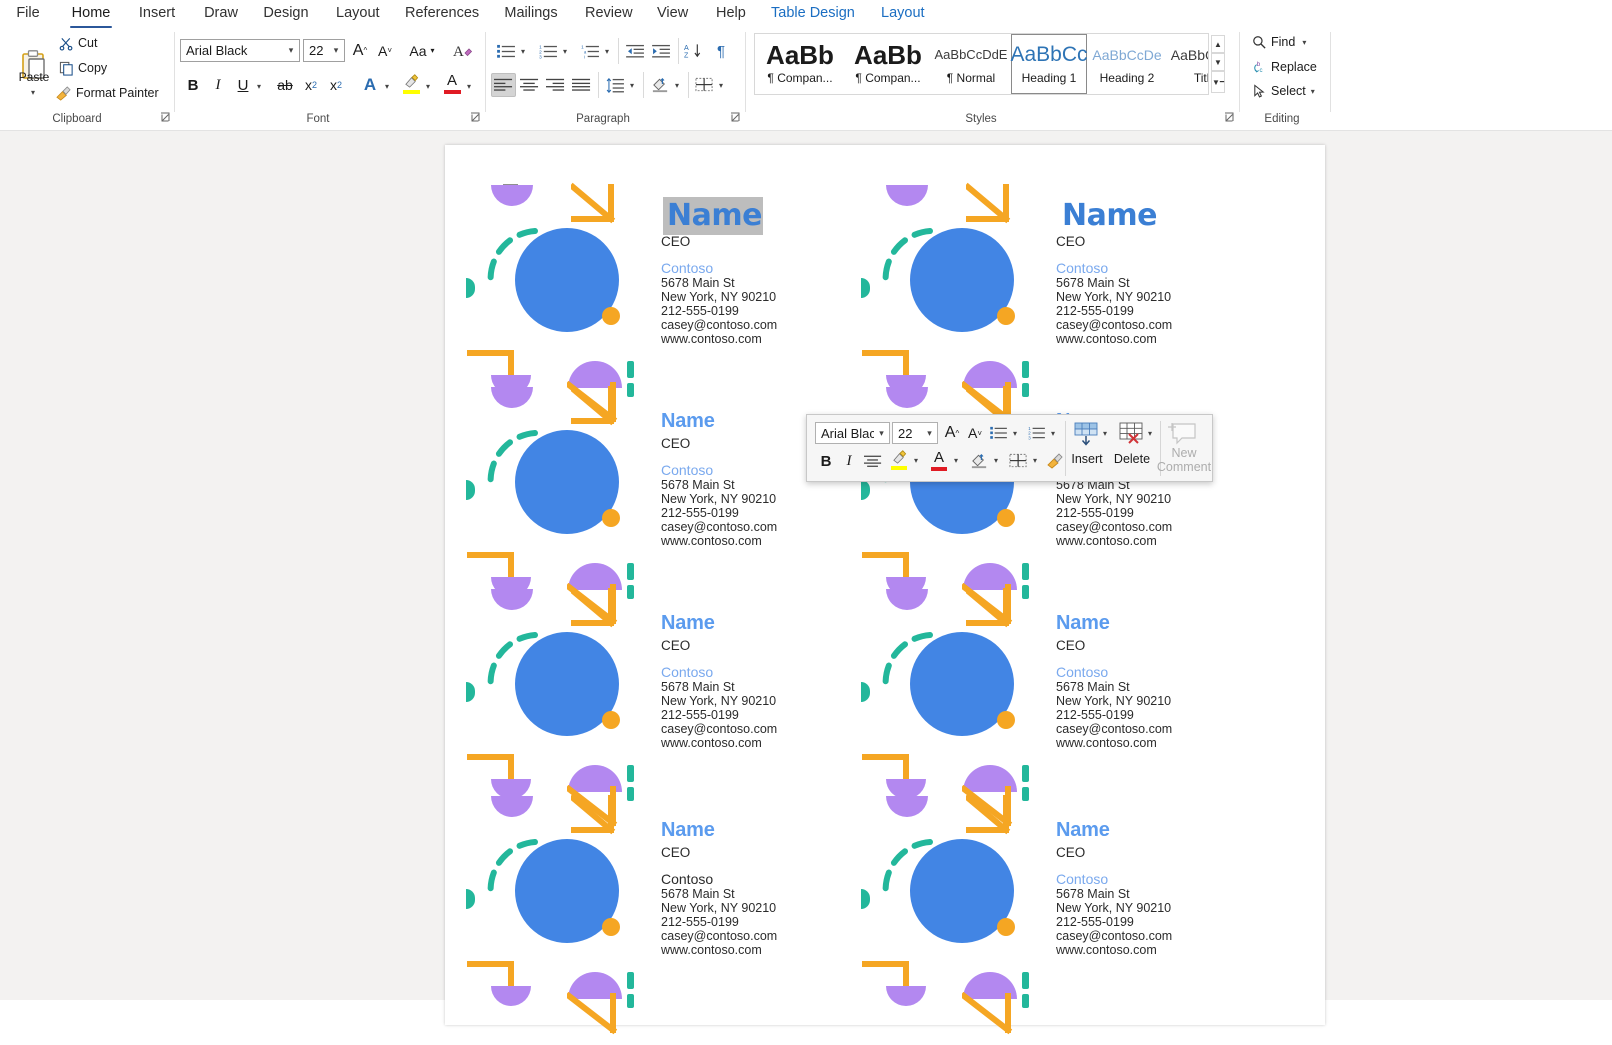 The width and height of the screenshot is (1612, 1045). Describe the element at coordinates (979, 461) in the screenshot. I see `mini-shading-button` at that location.